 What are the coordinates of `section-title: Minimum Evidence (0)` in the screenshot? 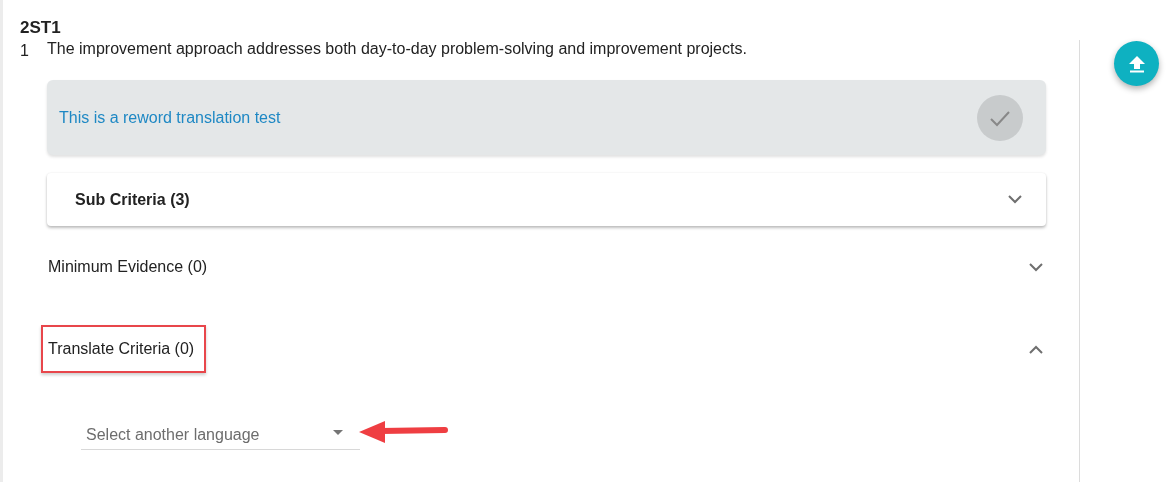 It's located at (128, 267).